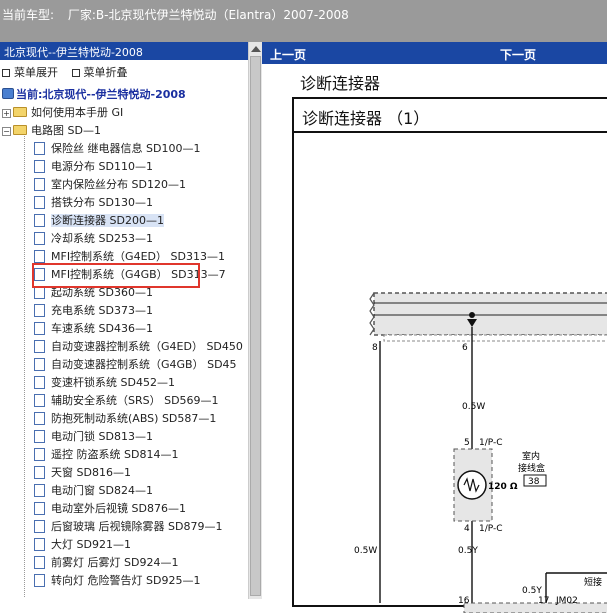  Describe the element at coordinates (491, 529) in the screenshot. I see `conn-label-2: 1/P-C` at that location.